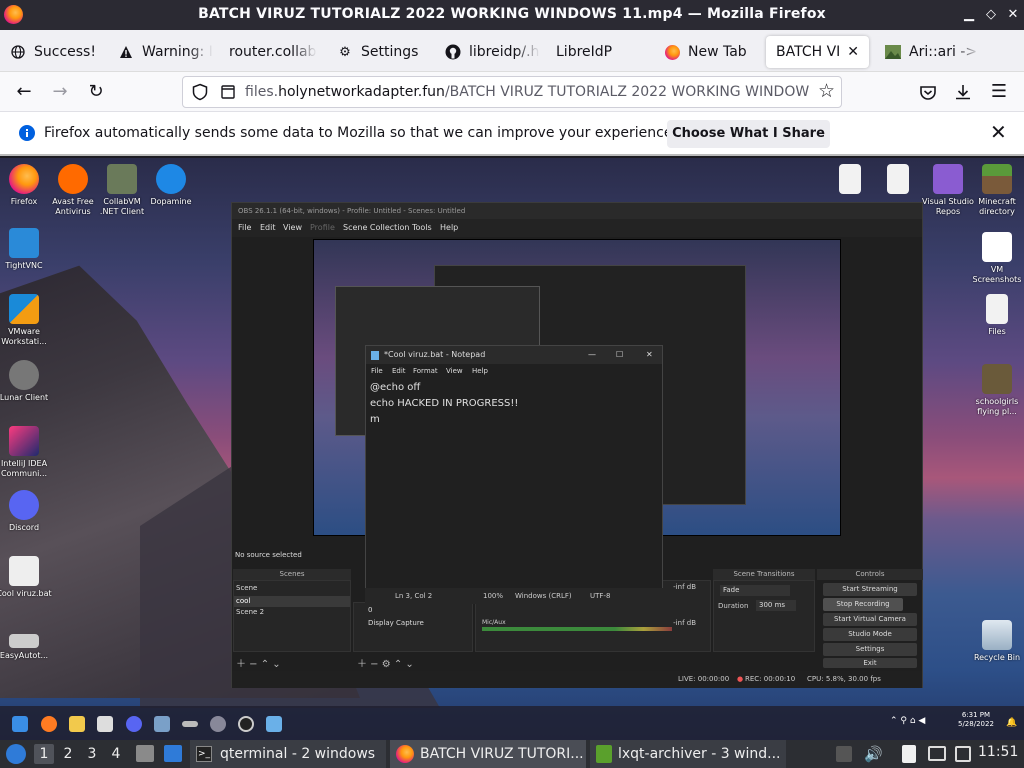 This screenshot has width=1024, height=768. Describe the element at coordinates (376, 227) in the screenshot. I see `obs-menu-scene-collection: Scene Collection` at that location.